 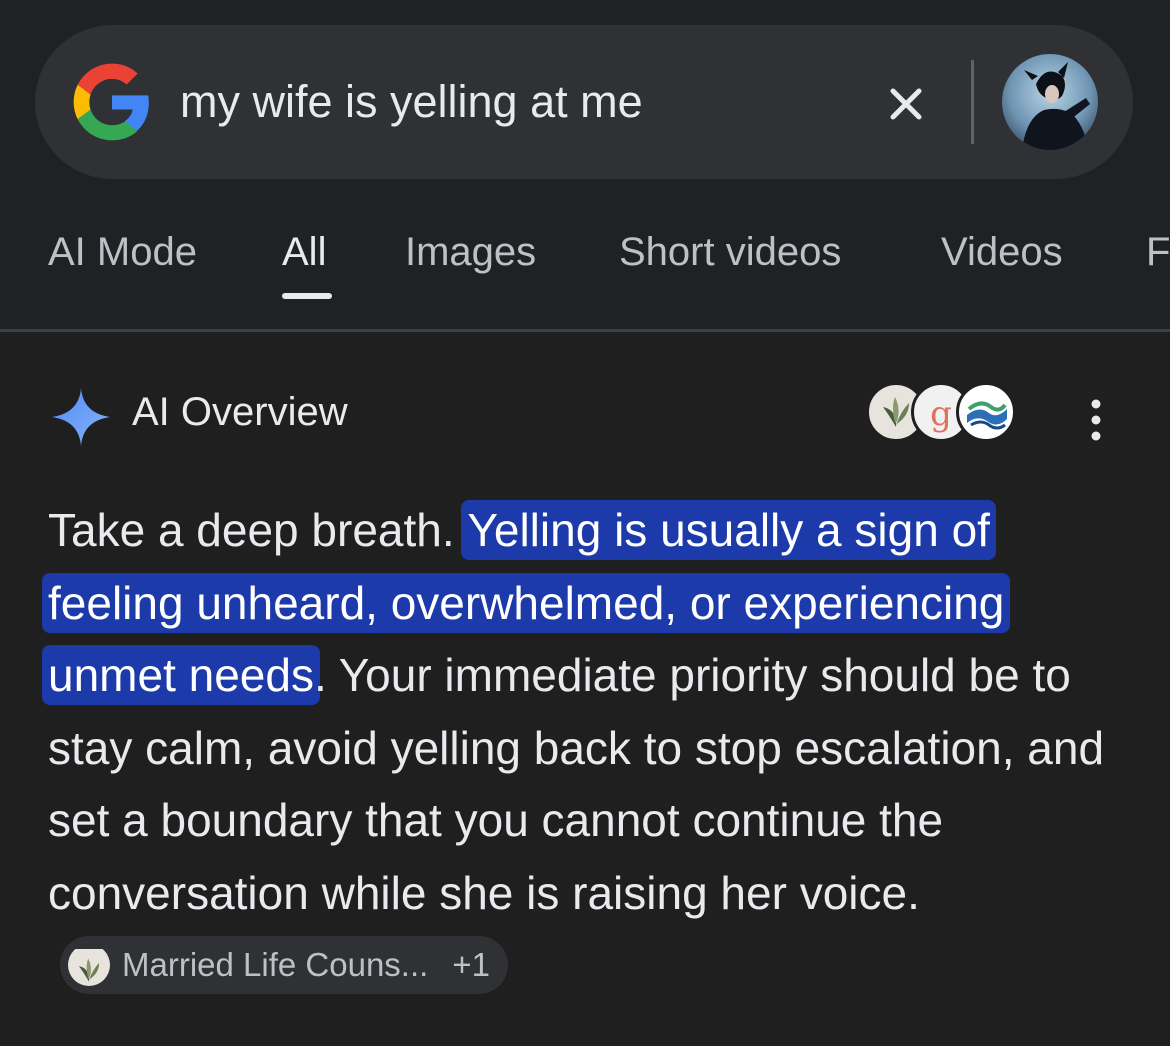 I want to click on more-vert-icon, so click(x=1096, y=420).